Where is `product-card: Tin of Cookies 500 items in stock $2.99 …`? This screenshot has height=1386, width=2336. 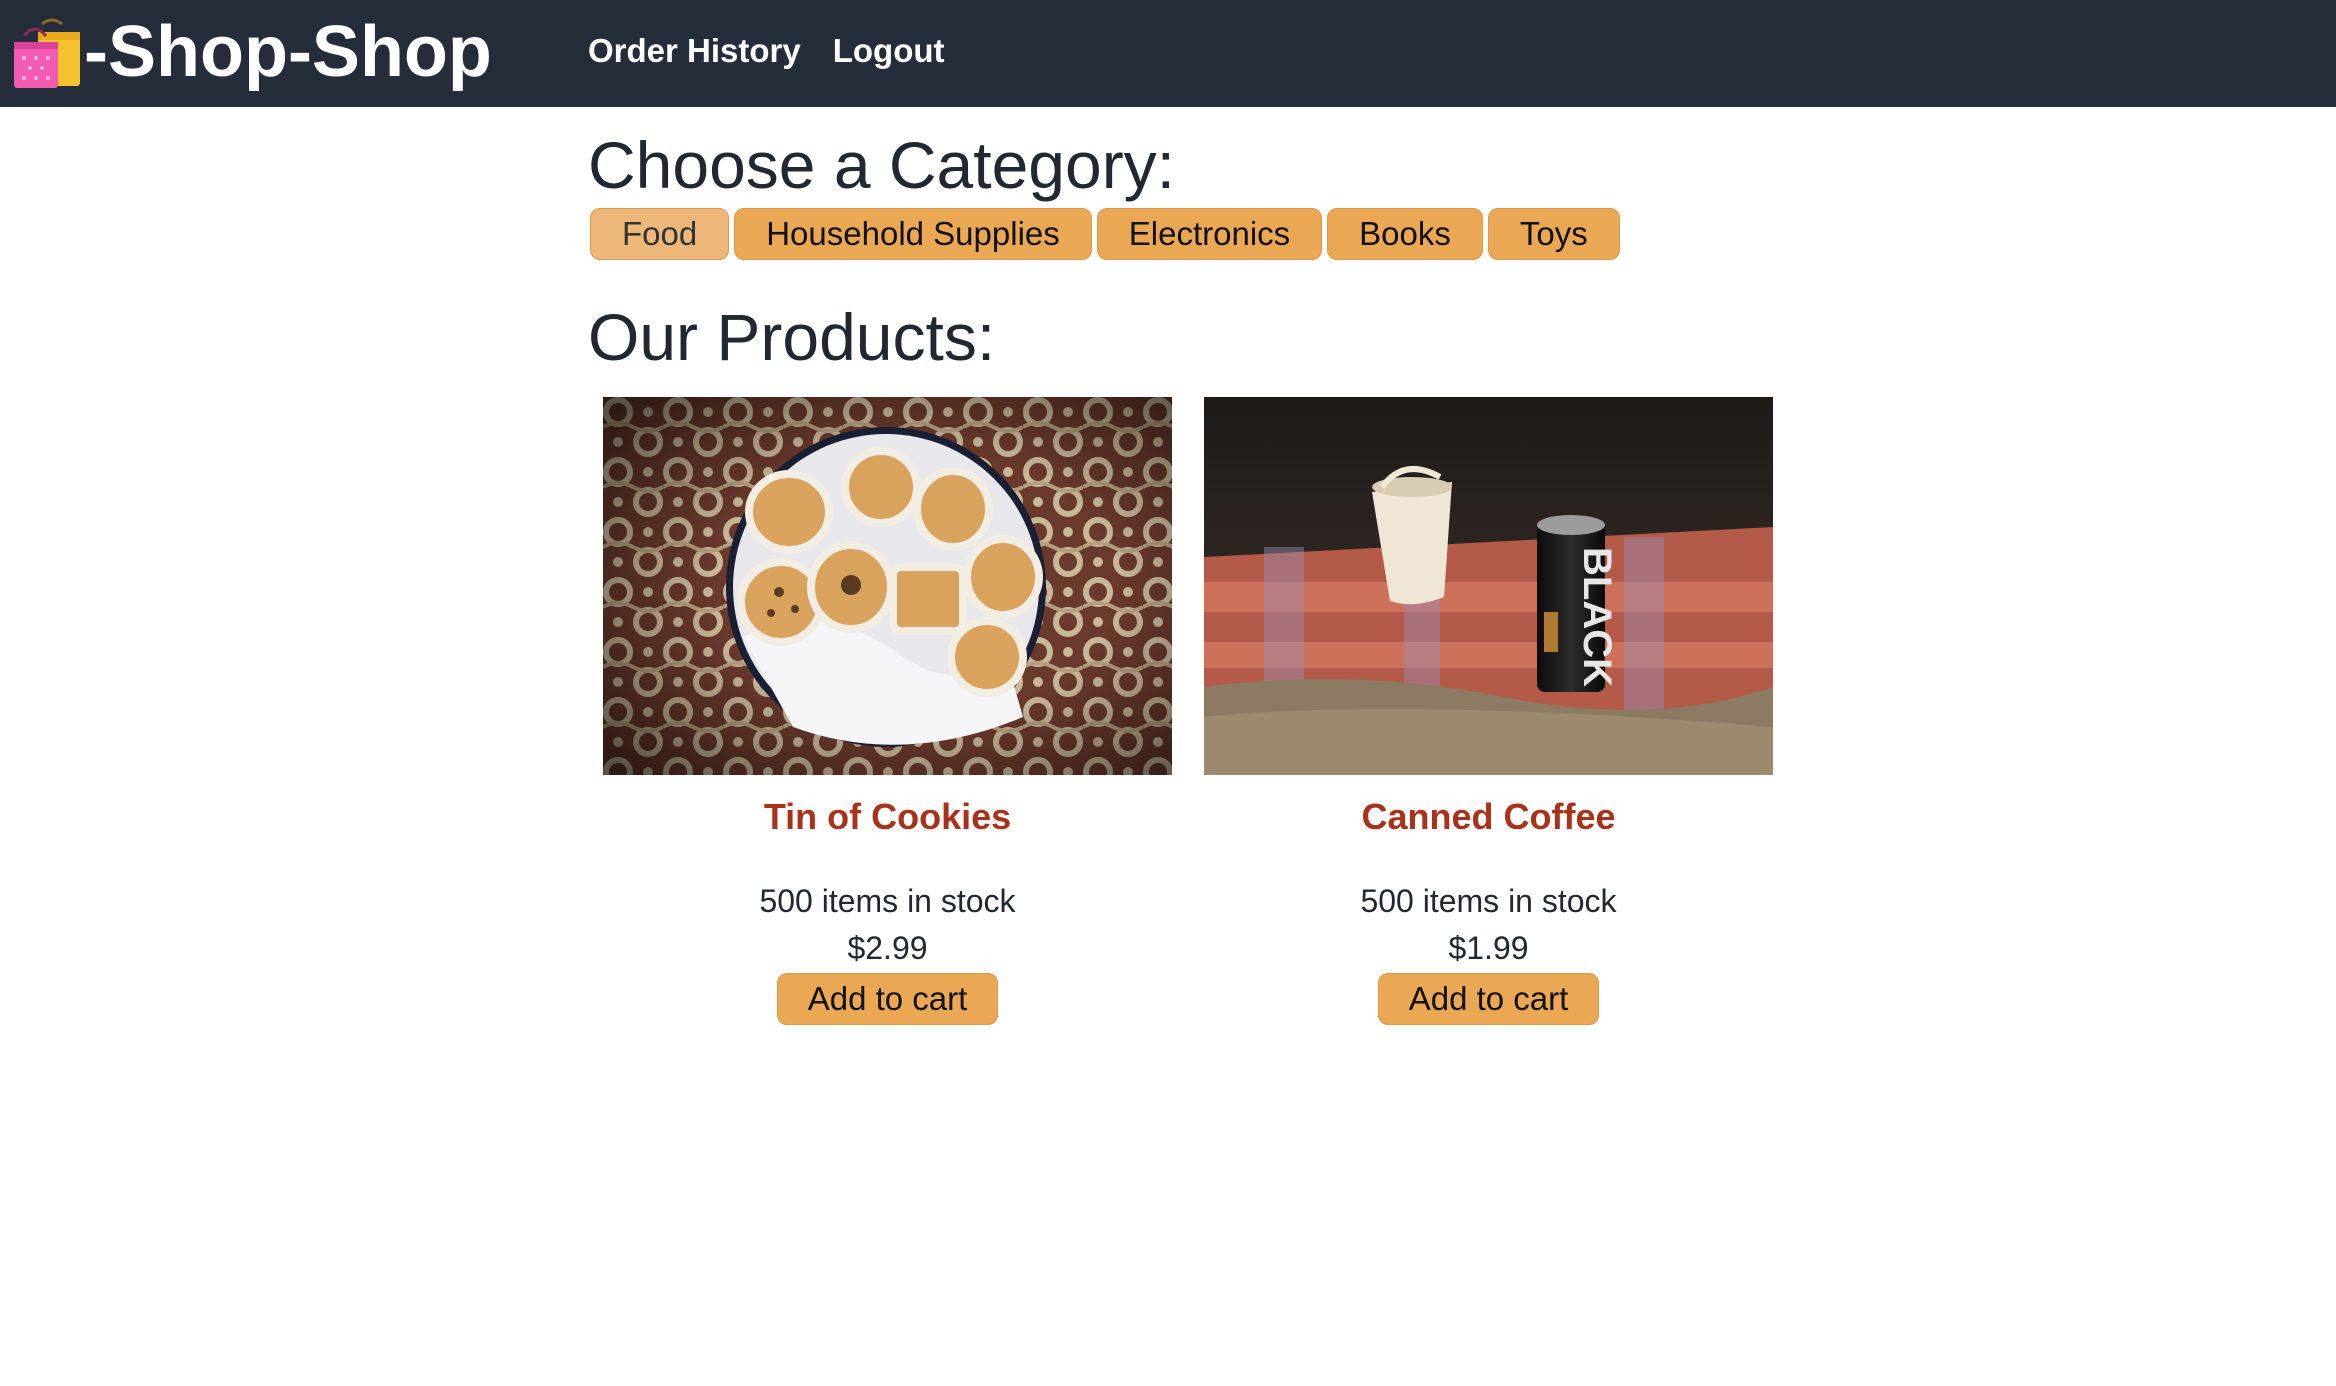
product-card: Tin of Cookies 500 items in stock $2.99 … is located at coordinates (887, 711).